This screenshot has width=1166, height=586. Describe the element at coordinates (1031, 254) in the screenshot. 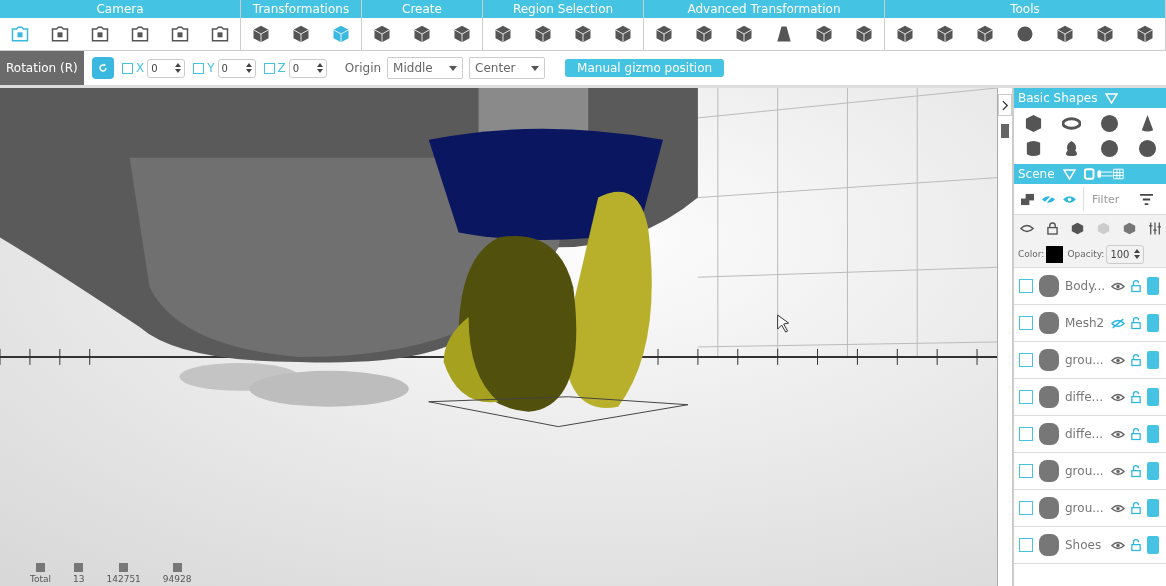

I see `color-label: Color:` at that location.